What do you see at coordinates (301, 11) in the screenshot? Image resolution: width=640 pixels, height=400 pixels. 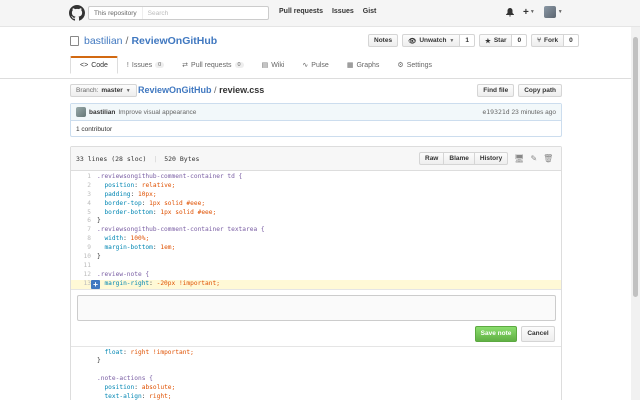 I see `nav-pull-requests: Pull requests` at bounding box center [301, 11].